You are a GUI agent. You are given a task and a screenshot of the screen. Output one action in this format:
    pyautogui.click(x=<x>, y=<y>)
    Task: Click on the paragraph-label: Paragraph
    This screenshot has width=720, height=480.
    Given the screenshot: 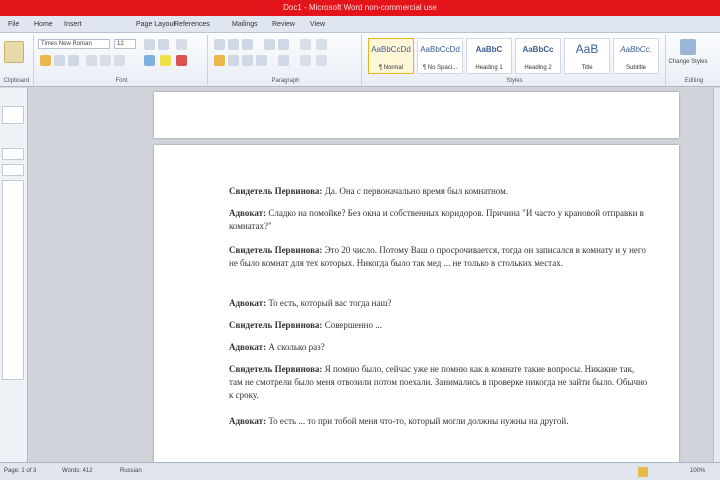 What is the action you would take?
    pyautogui.click(x=285, y=81)
    